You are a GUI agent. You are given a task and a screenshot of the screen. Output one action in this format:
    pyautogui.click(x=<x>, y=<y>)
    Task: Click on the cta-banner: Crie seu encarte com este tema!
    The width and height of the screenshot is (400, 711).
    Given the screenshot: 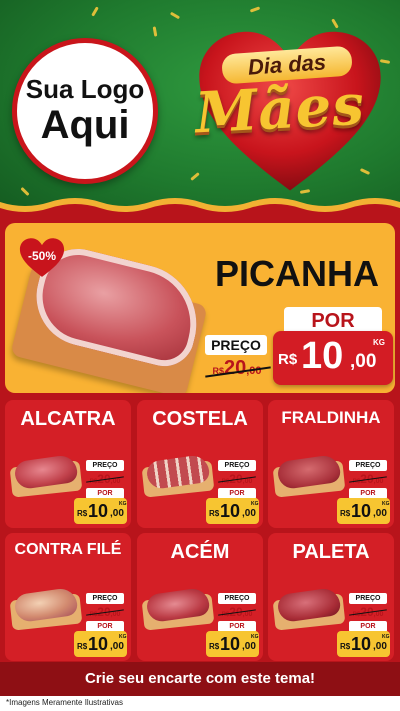 What is the action you would take?
    pyautogui.click(x=200, y=679)
    